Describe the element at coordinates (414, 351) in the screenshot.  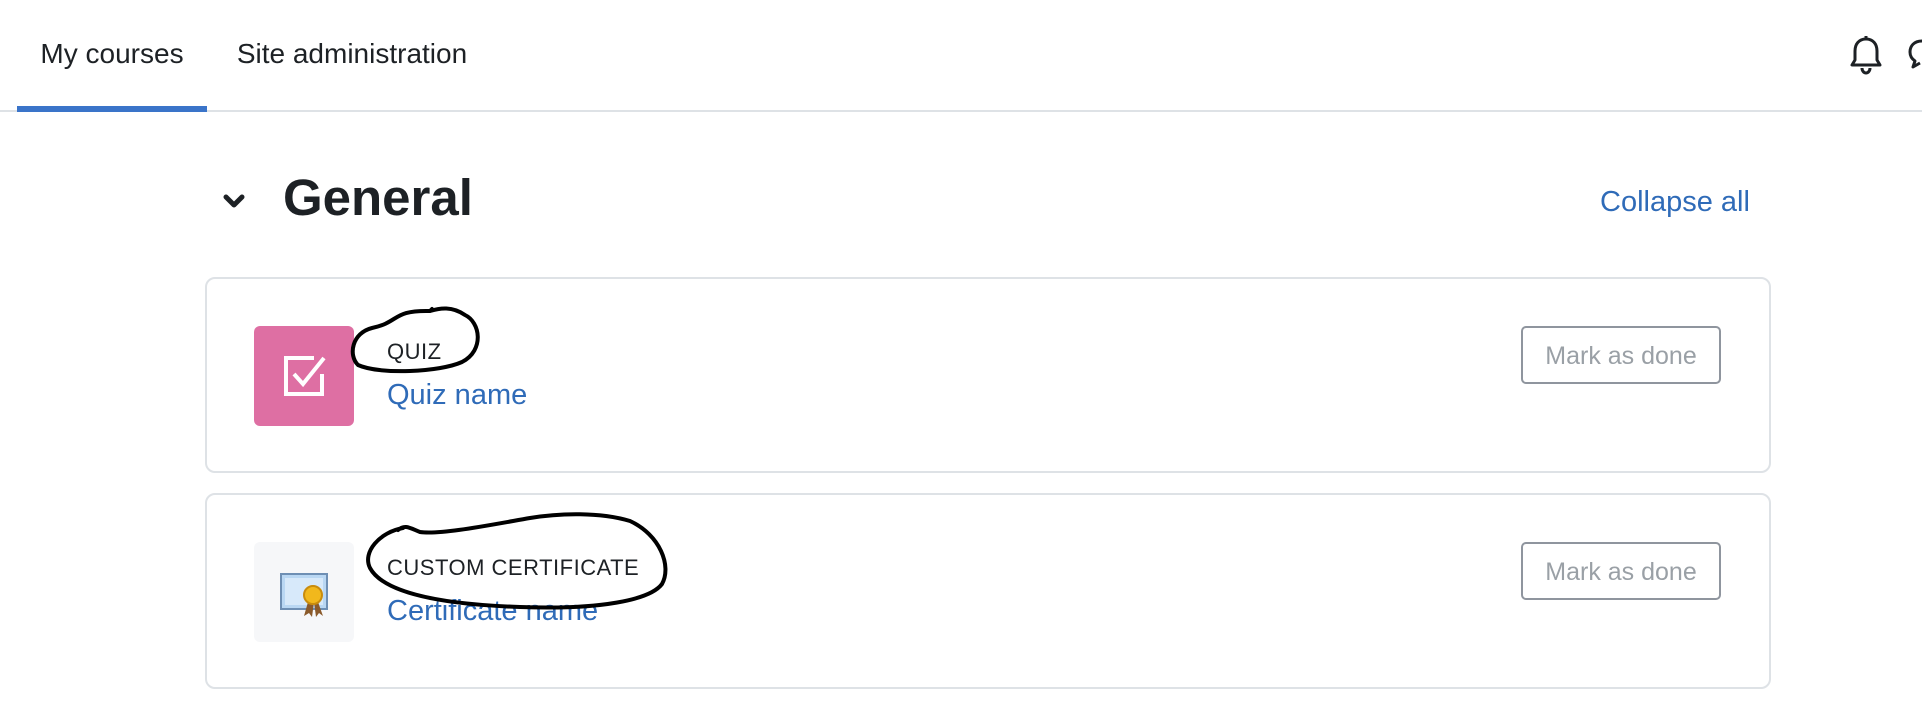
I see `activity-type-label: QUIZ` at that location.